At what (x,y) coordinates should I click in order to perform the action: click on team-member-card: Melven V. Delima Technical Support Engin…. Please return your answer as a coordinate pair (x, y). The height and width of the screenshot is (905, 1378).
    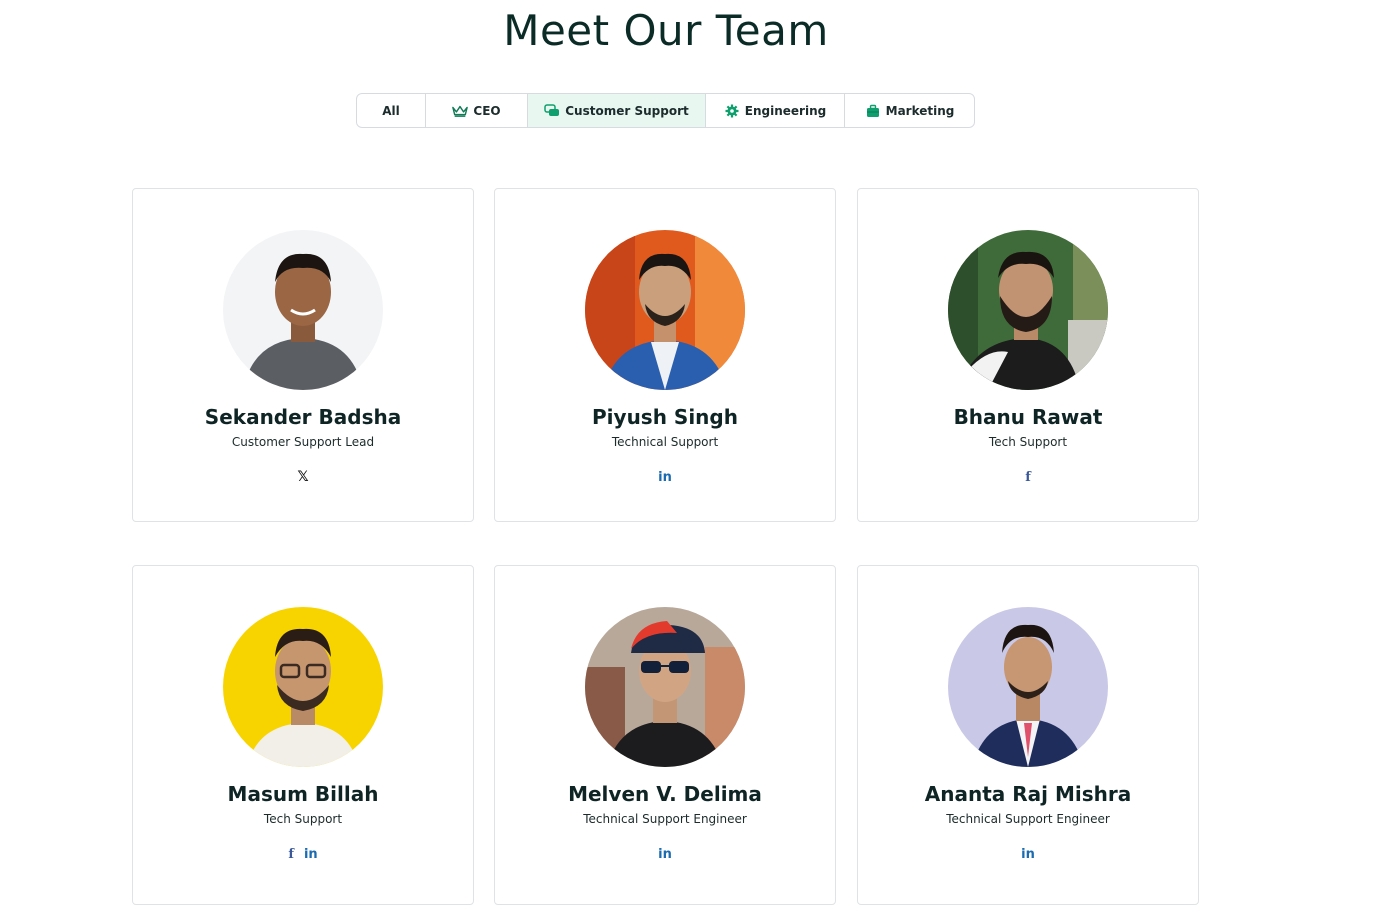
    Looking at the image, I should click on (665, 735).